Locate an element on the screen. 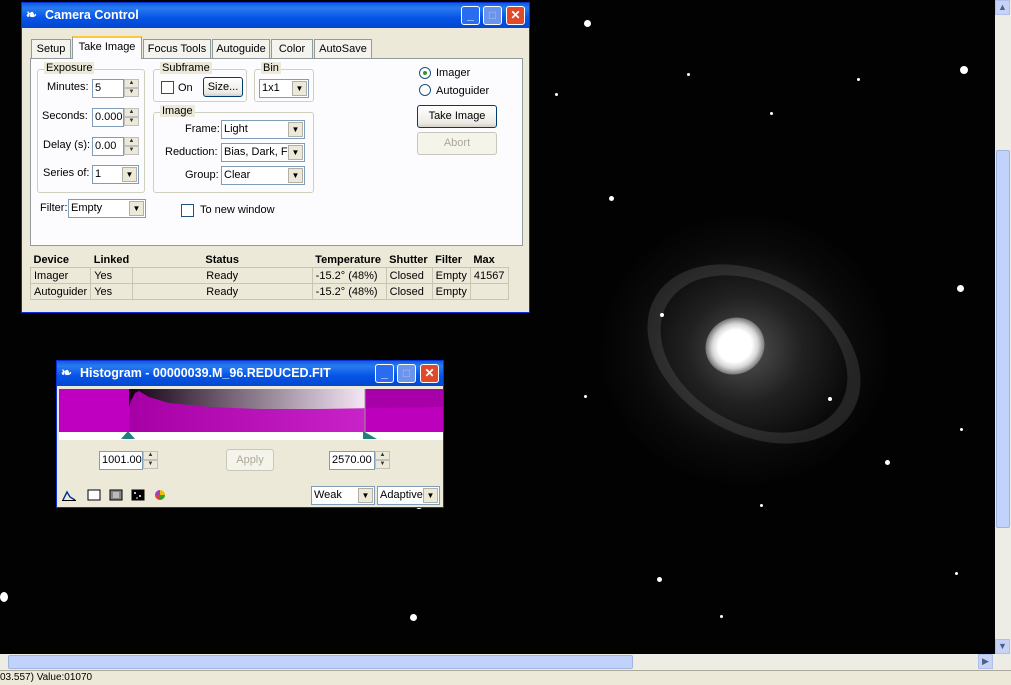  tab-label: Take Image is located at coordinates (107, 47).